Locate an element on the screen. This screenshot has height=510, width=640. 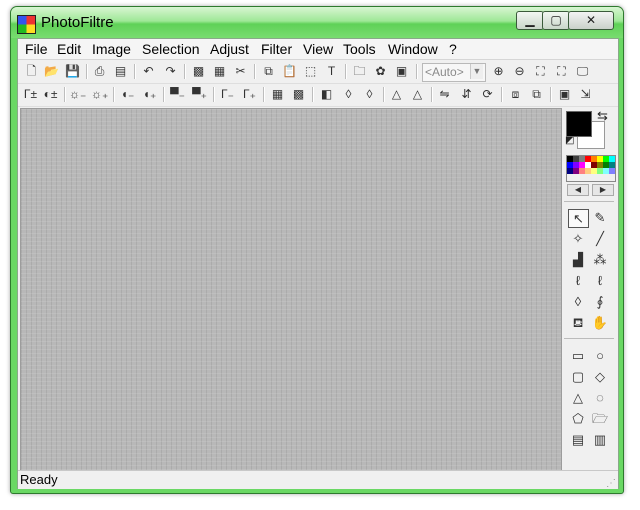
resize-grip-icon: ⋰ is located at coordinates (611, 484).